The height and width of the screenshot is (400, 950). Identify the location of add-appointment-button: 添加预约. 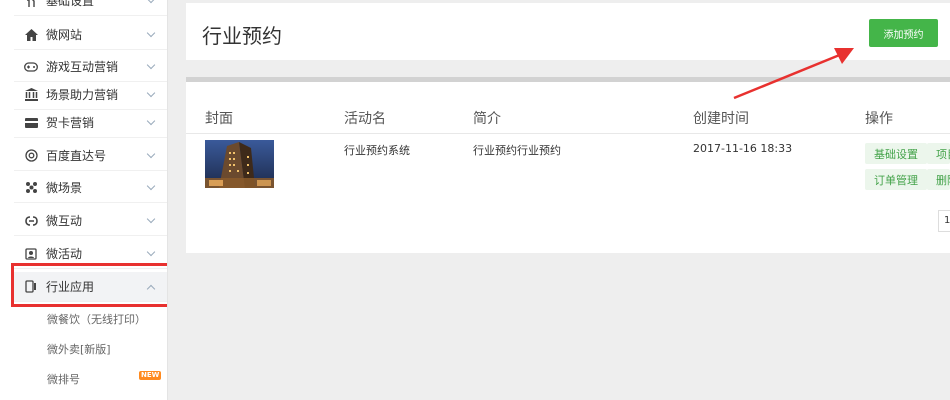
(903, 33).